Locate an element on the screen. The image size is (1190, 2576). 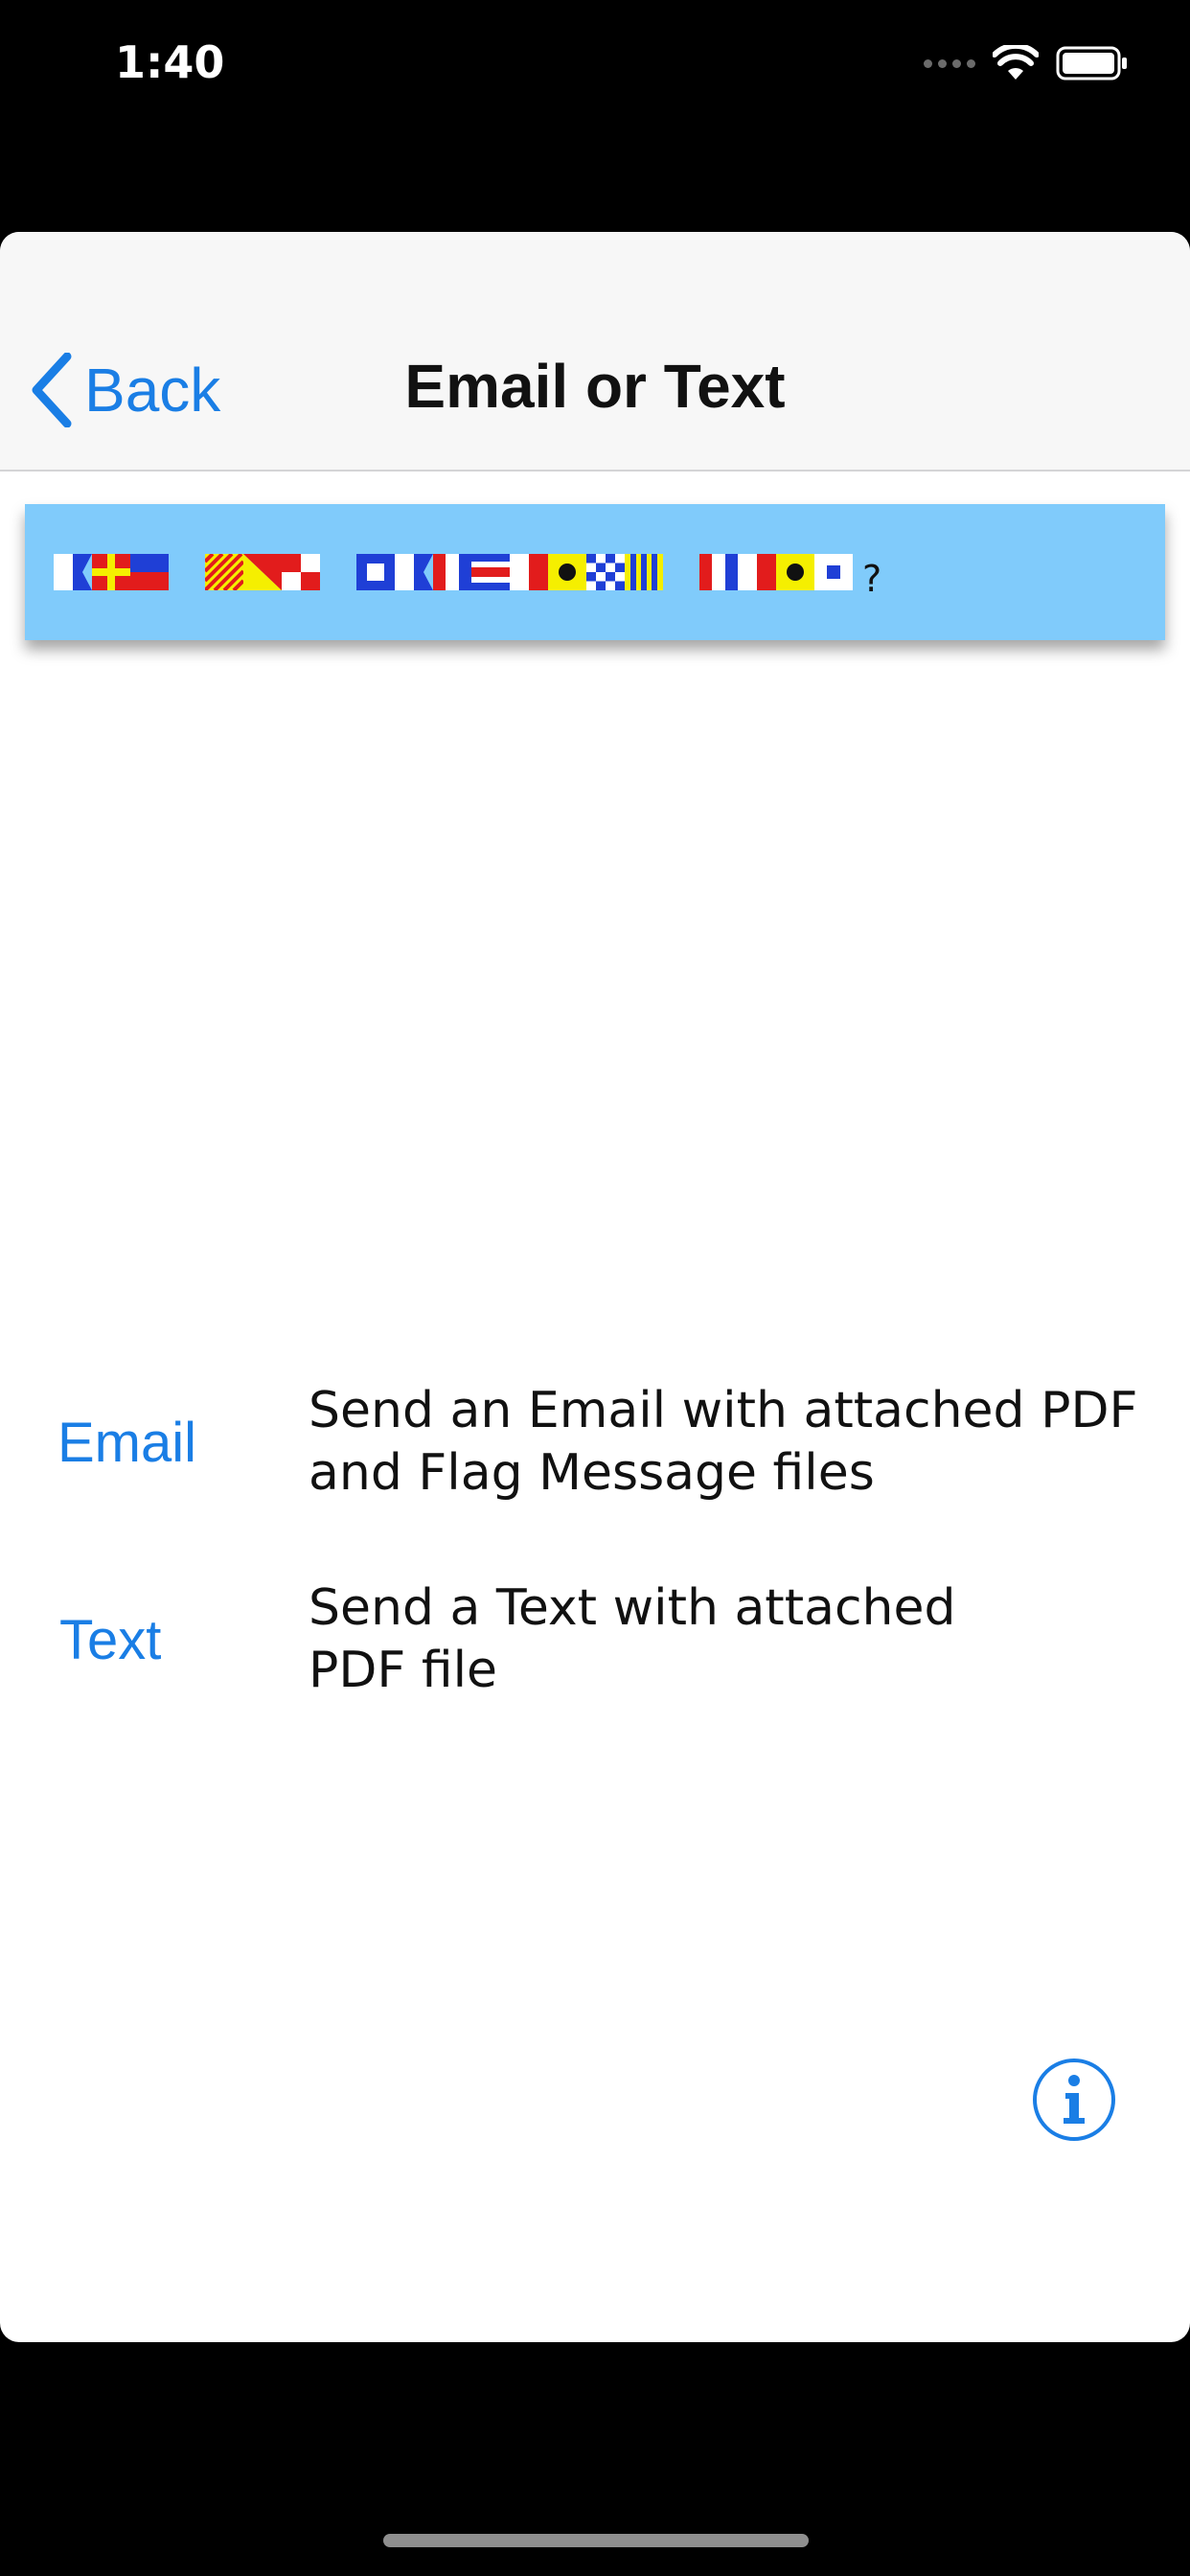
email-description-line2: and Flag Message files is located at coordinates (592, 1473).